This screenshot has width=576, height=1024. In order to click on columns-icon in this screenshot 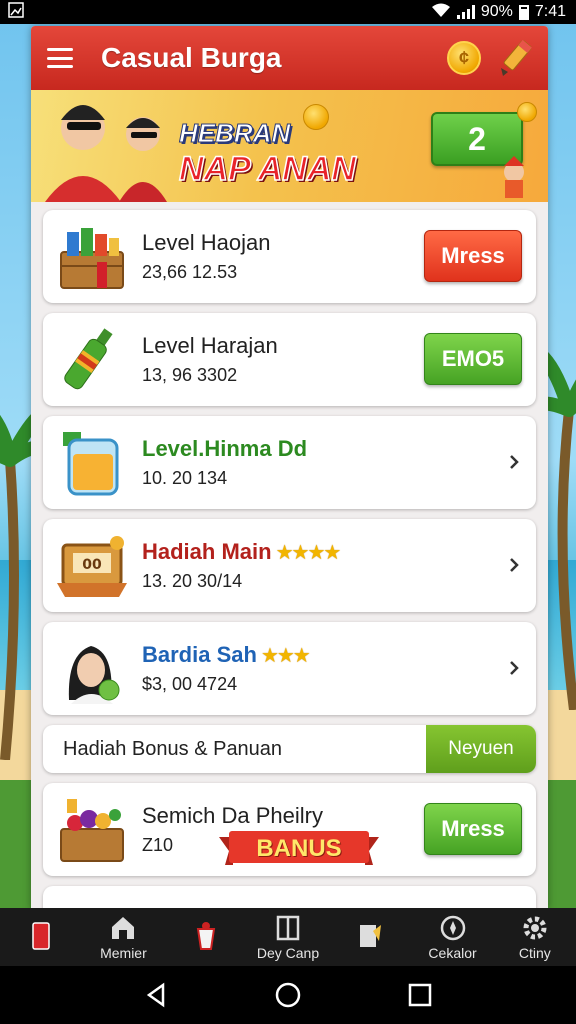, I will do `click(288, 928)`.